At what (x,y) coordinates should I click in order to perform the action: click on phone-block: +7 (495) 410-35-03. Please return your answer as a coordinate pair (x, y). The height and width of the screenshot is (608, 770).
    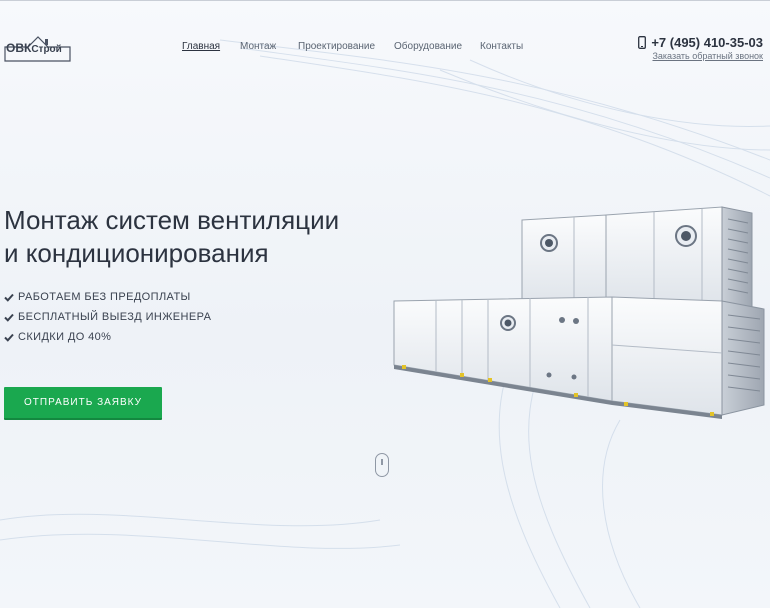
    Looking at the image, I should click on (700, 42).